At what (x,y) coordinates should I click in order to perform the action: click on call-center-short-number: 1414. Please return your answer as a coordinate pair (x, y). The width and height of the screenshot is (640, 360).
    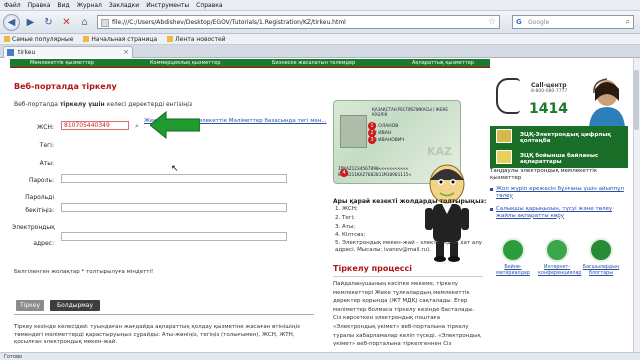
    Looking at the image, I should click on (548, 109).